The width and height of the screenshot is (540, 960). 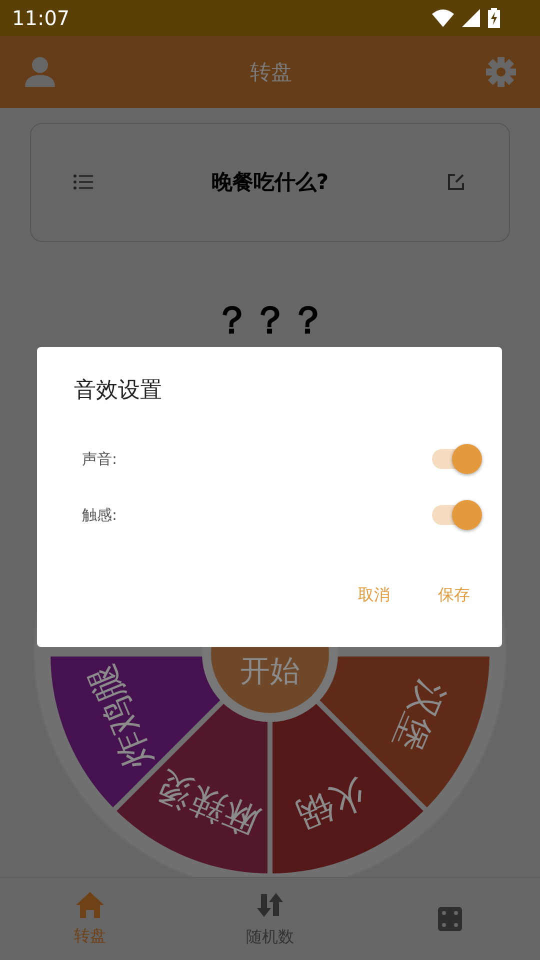 I want to click on dialog-title: 音效设置, so click(x=118, y=391).